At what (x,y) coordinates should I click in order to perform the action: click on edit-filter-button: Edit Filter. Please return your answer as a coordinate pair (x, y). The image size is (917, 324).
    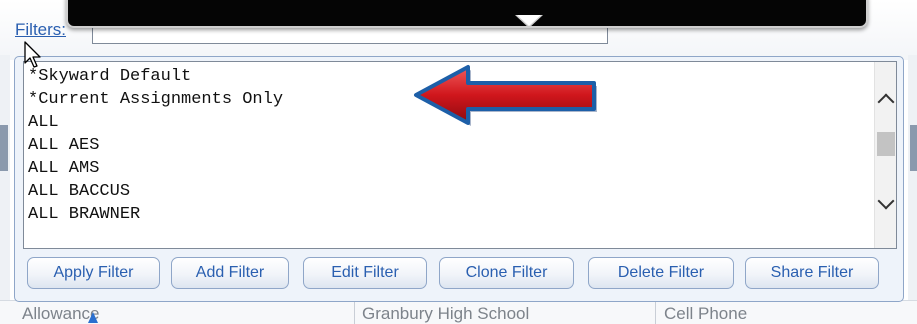
    Looking at the image, I should click on (365, 273).